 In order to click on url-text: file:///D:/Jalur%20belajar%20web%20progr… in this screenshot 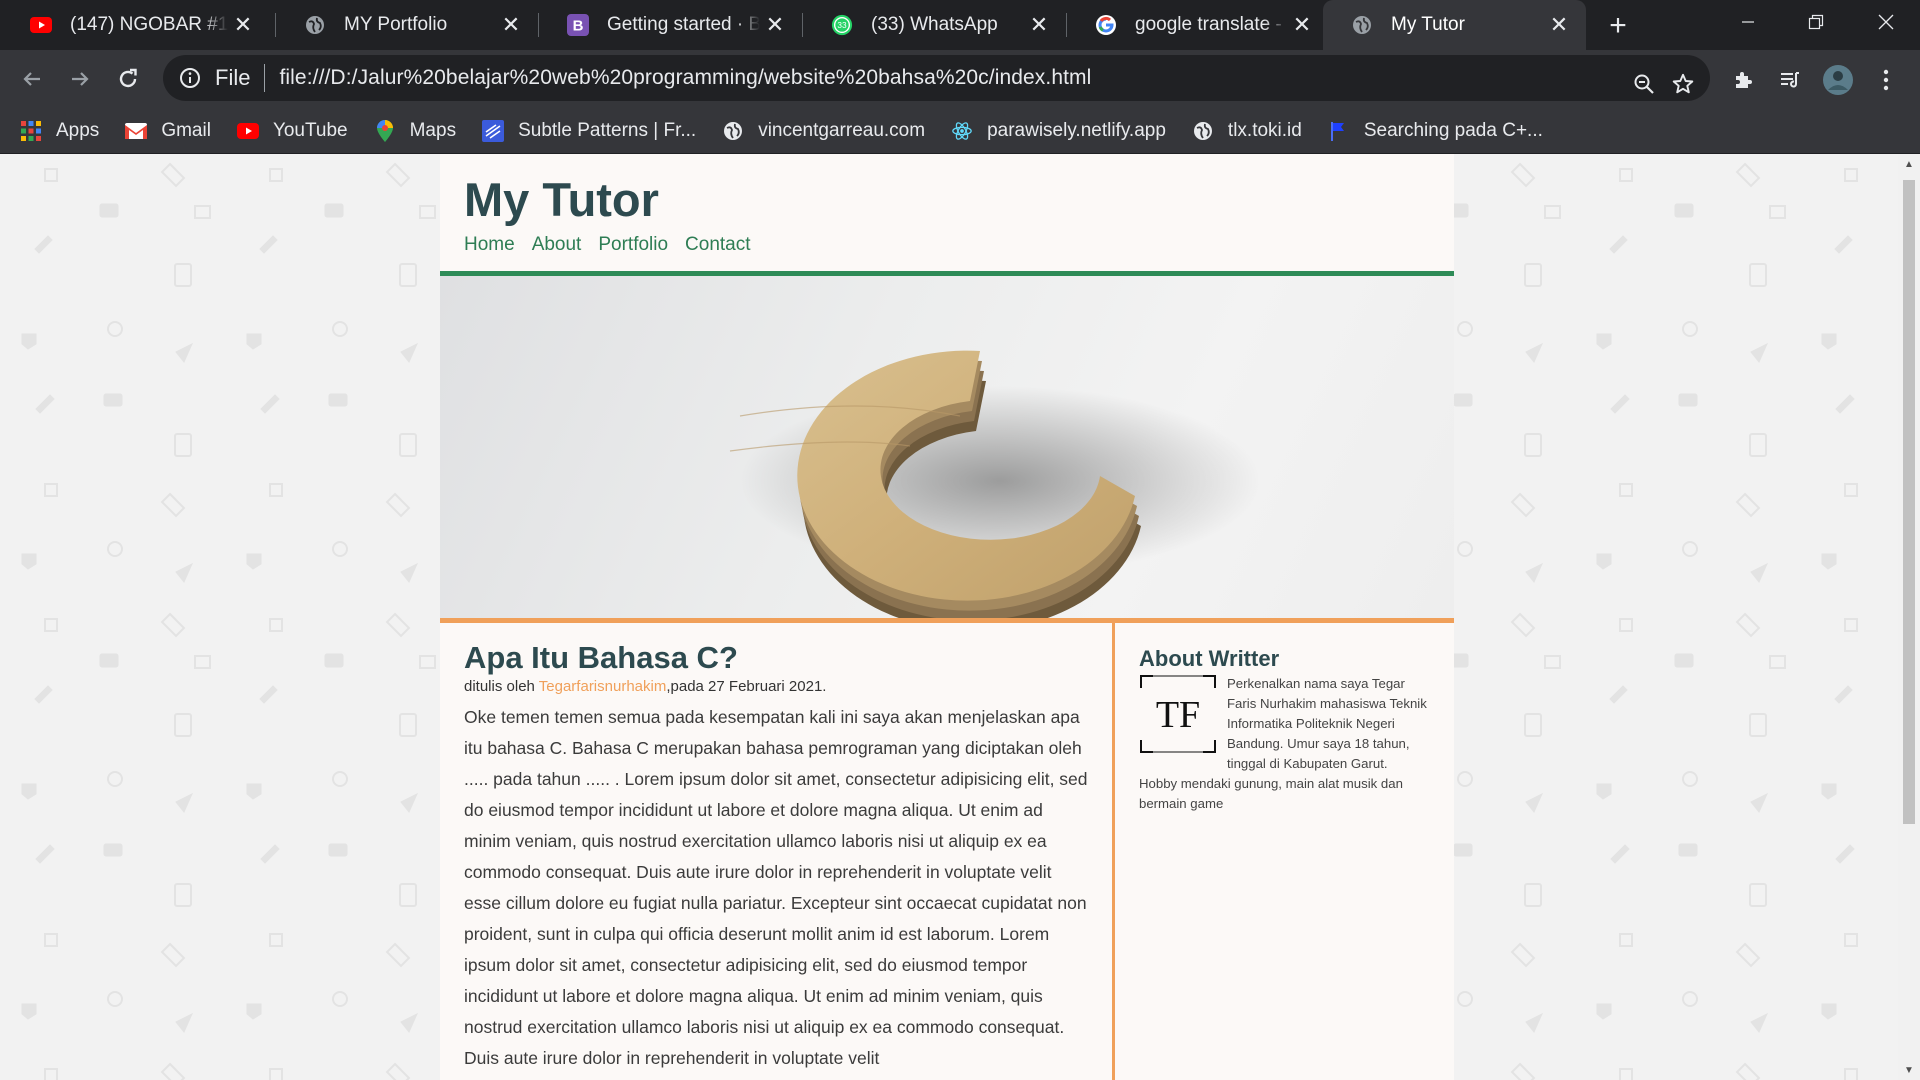, I will do `click(685, 78)`.